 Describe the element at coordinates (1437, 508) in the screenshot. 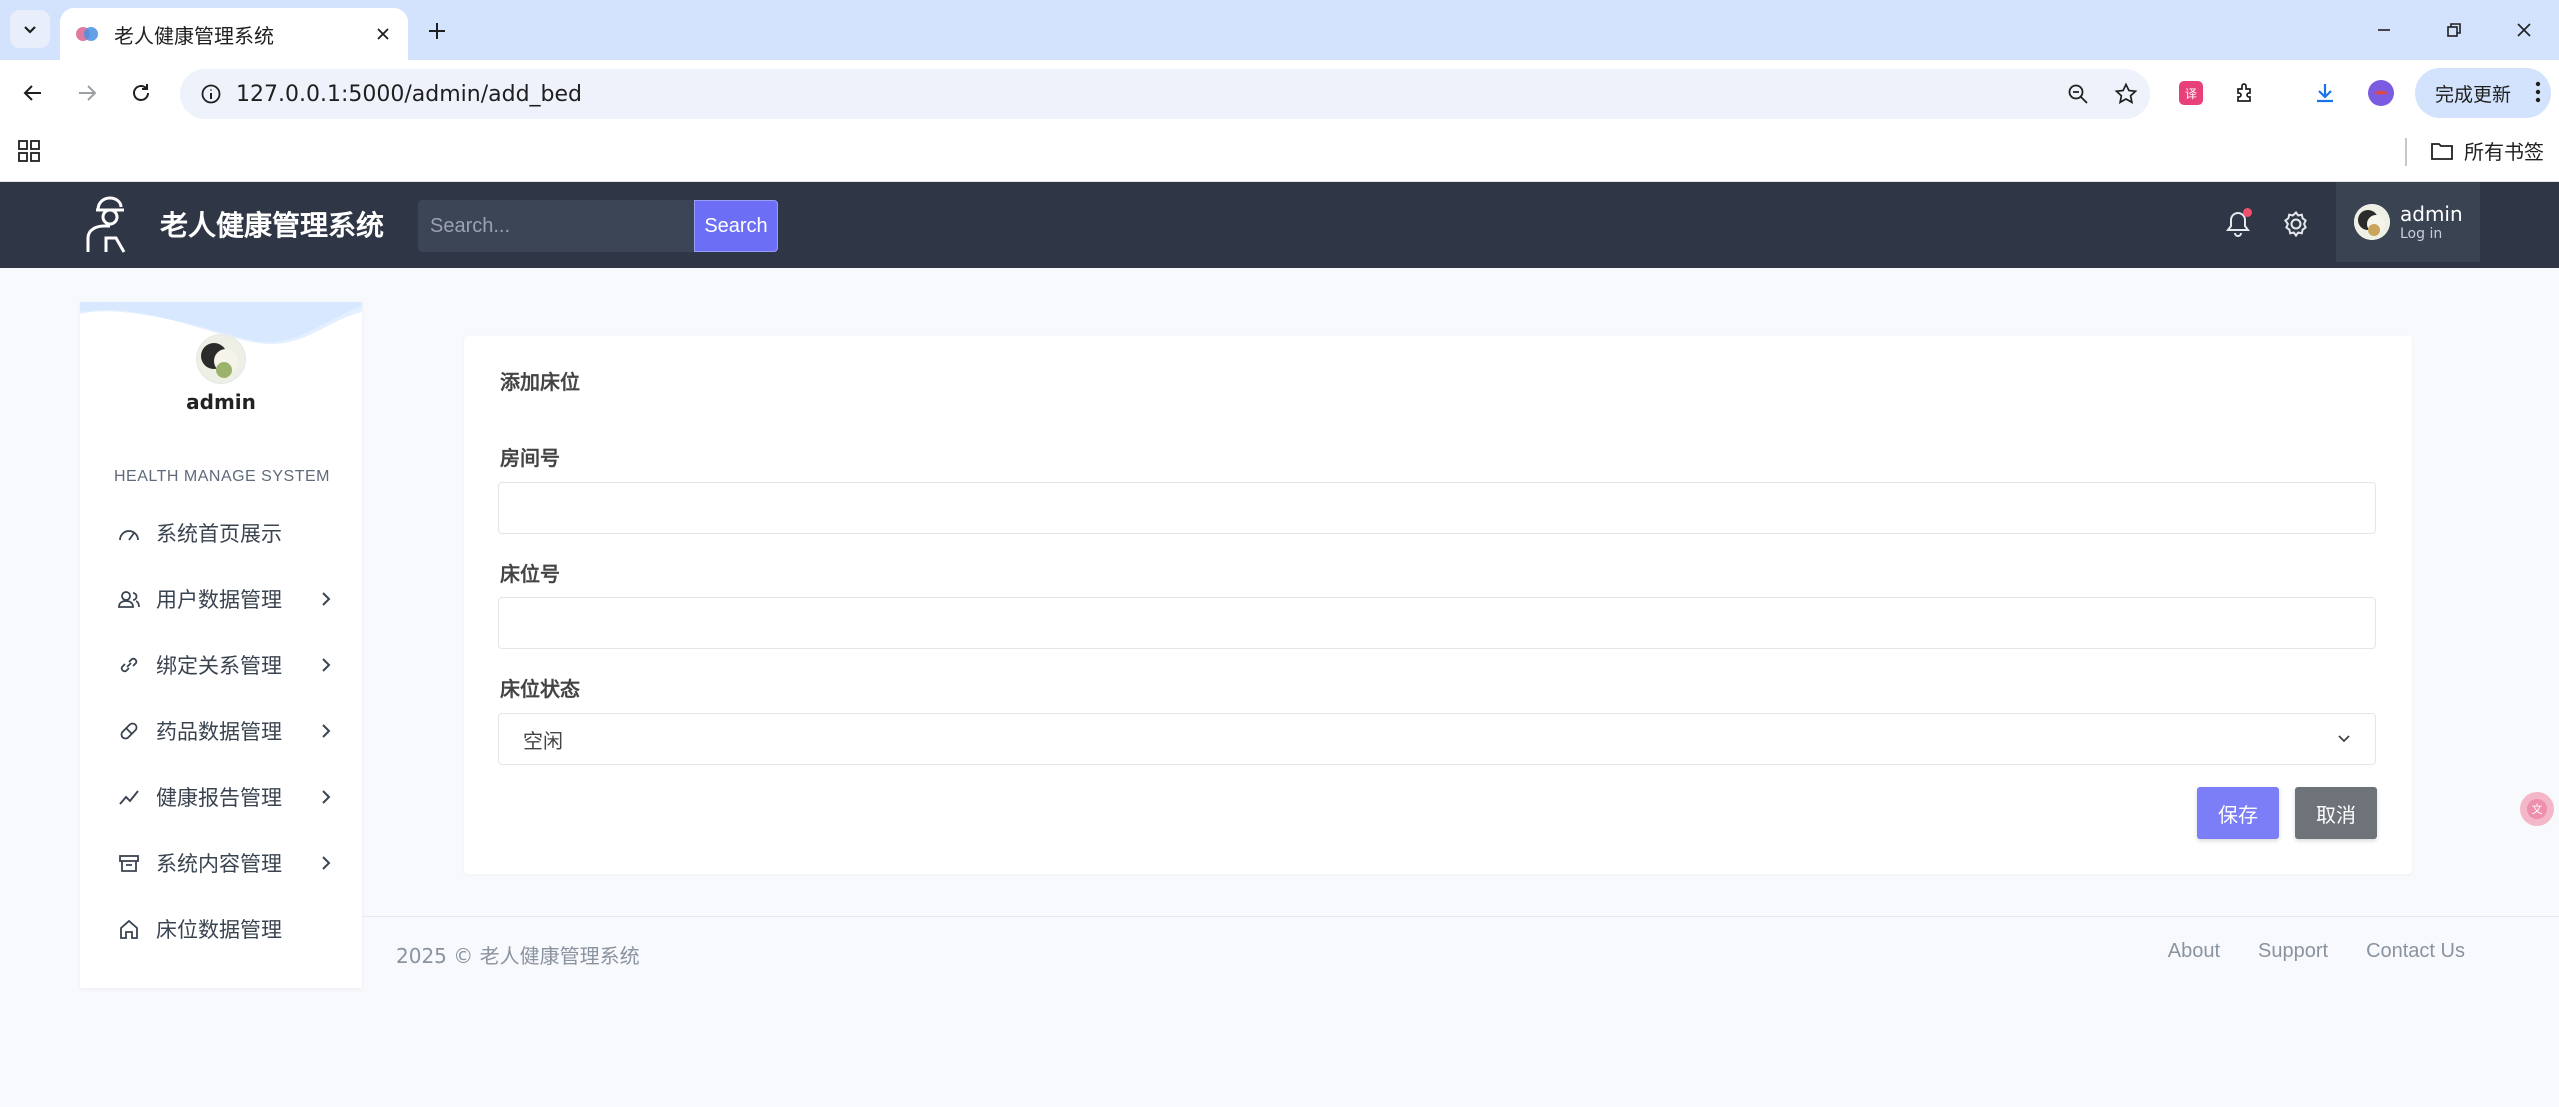

I see `room-number-input` at that location.